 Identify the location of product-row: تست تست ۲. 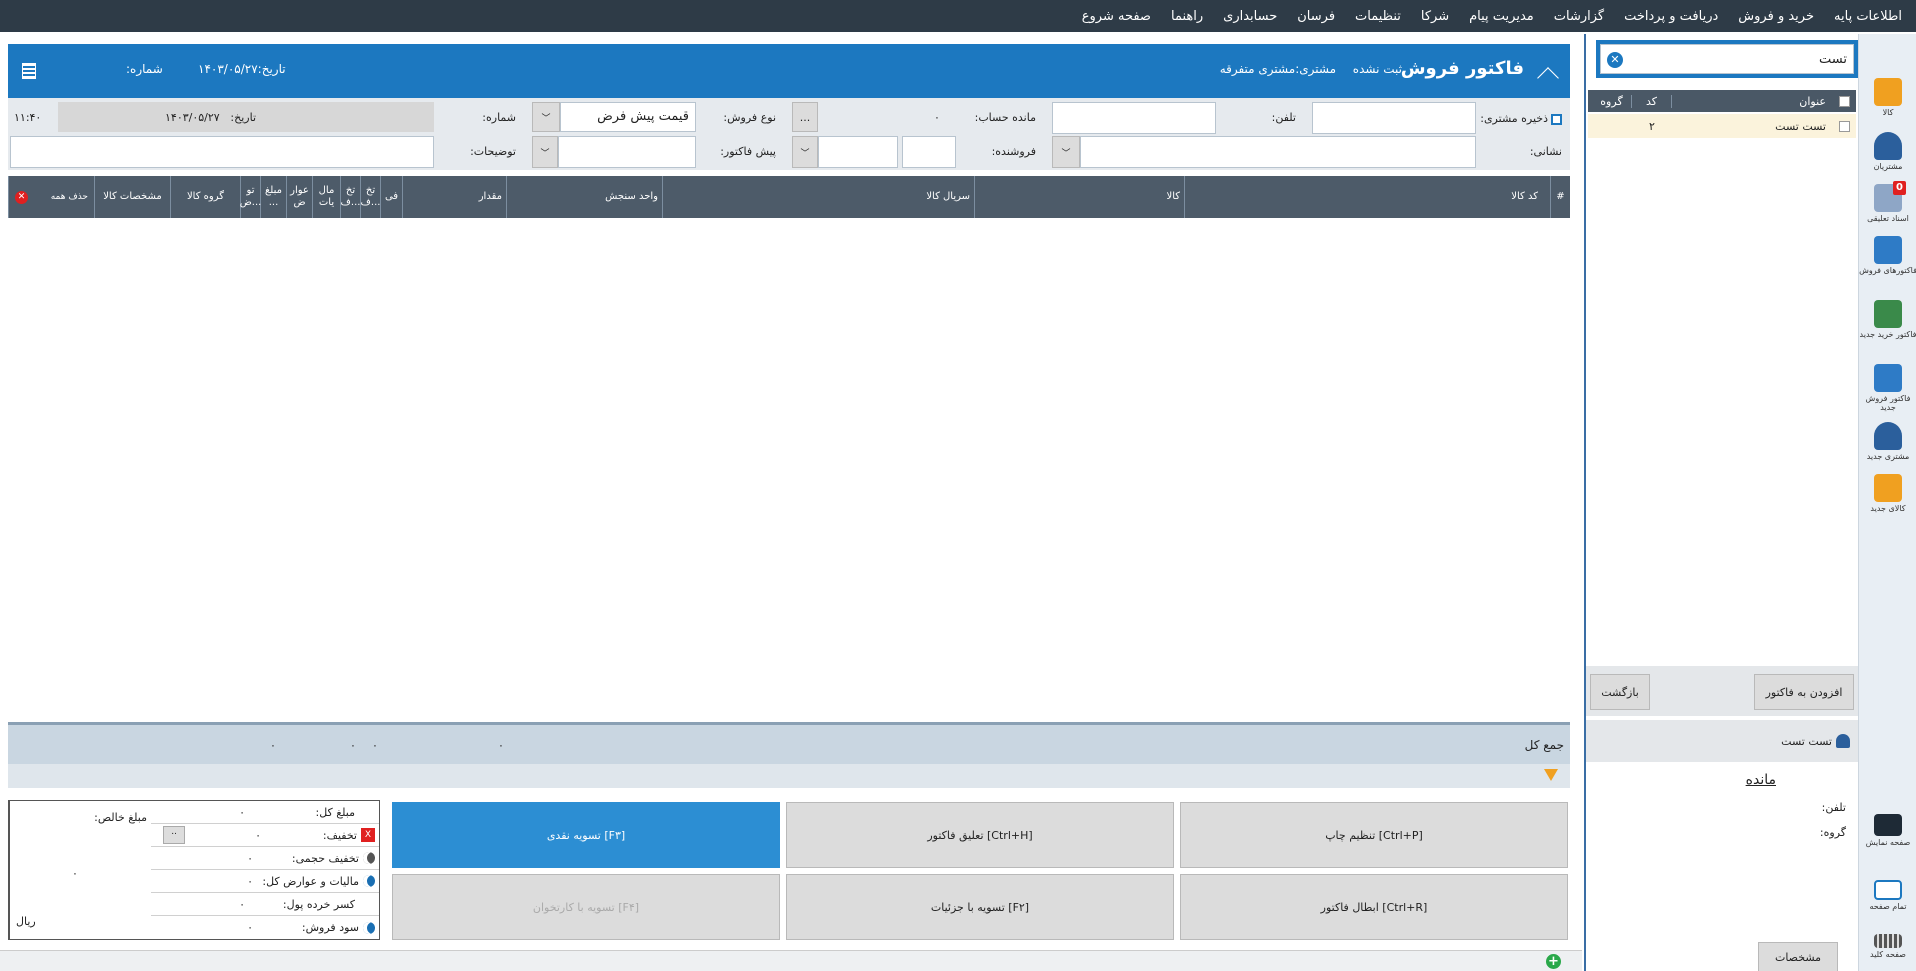
(1722, 126).